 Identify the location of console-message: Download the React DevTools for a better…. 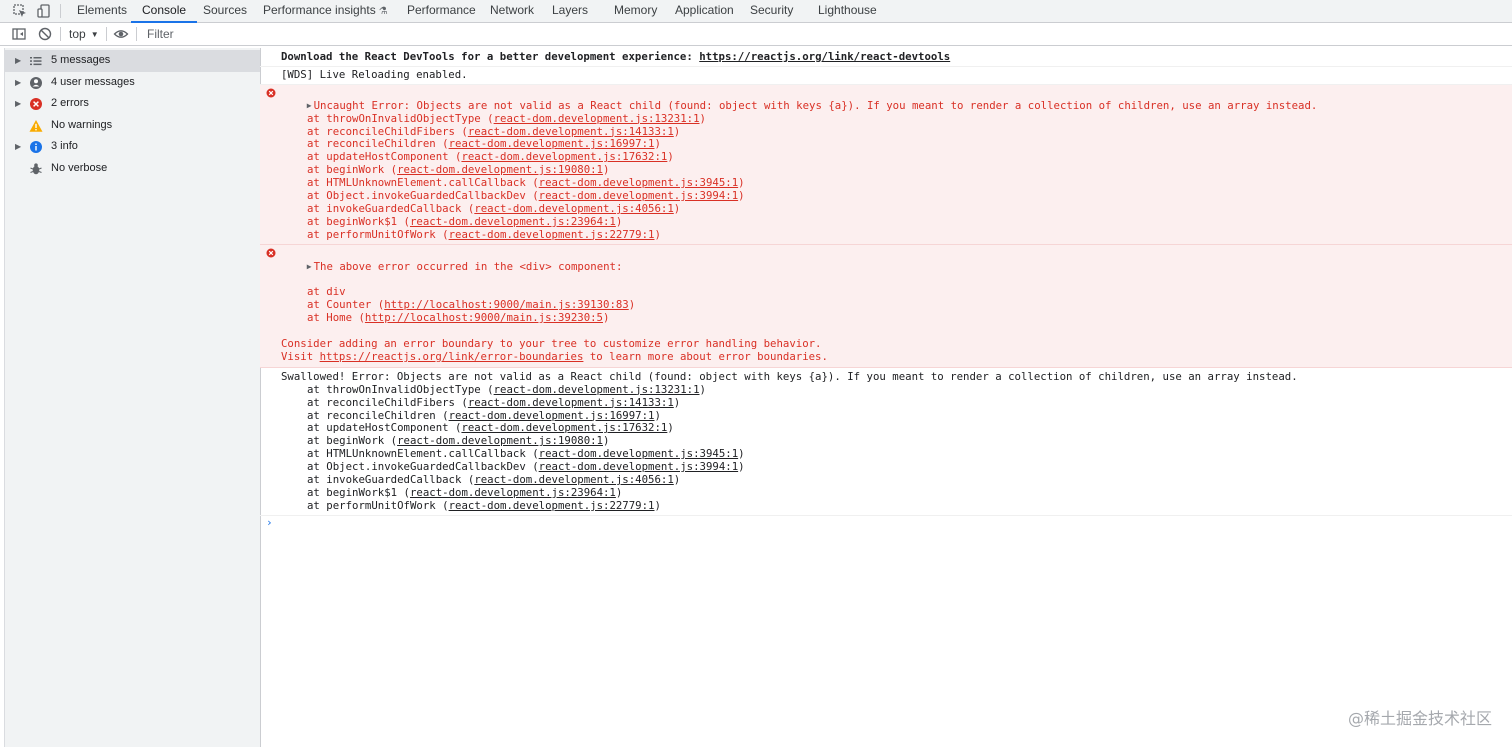
(886, 57).